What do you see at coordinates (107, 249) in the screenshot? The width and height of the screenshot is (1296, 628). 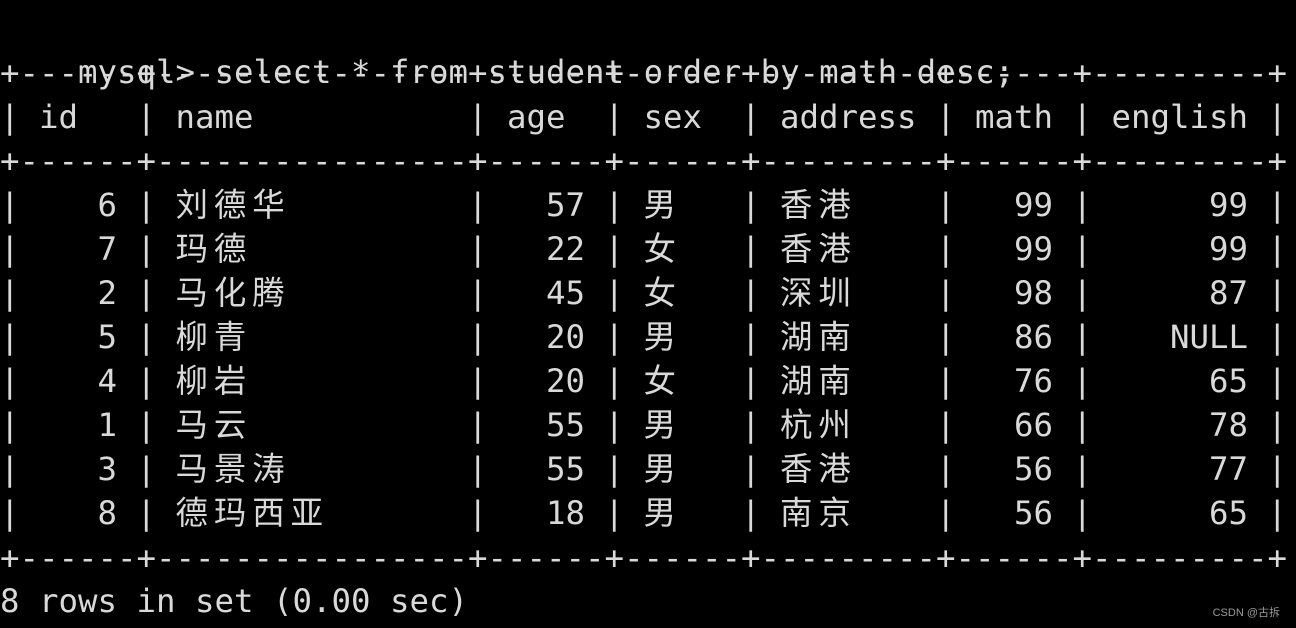 I see `cell-id: 7` at bounding box center [107, 249].